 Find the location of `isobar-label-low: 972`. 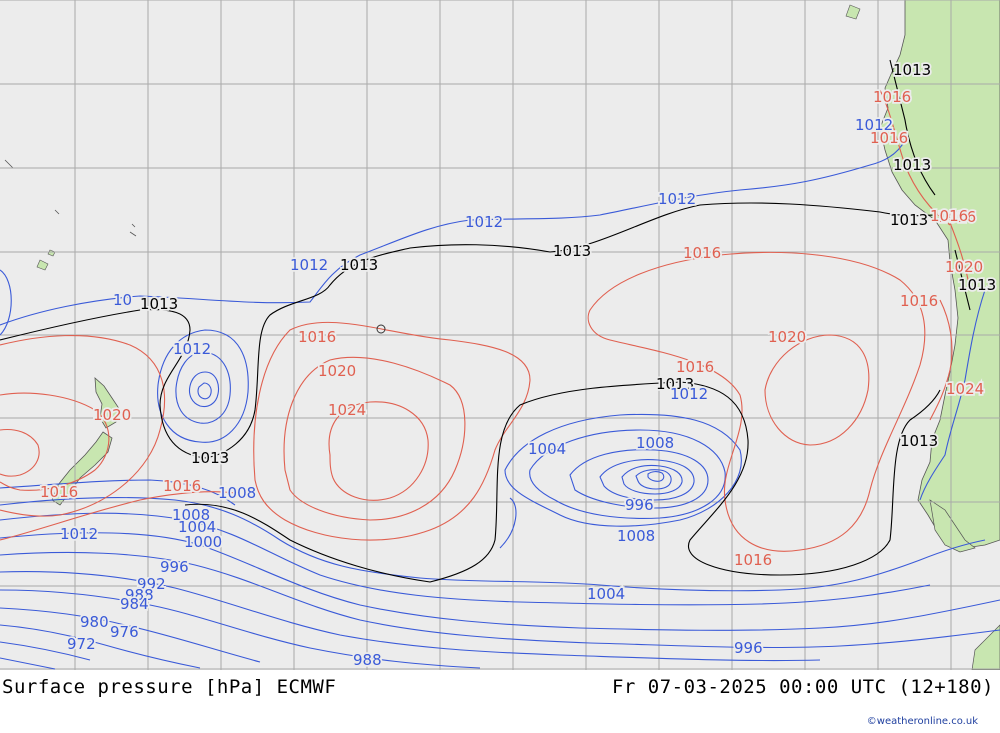

isobar-label-low: 972 is located at coordinates (81, 644).